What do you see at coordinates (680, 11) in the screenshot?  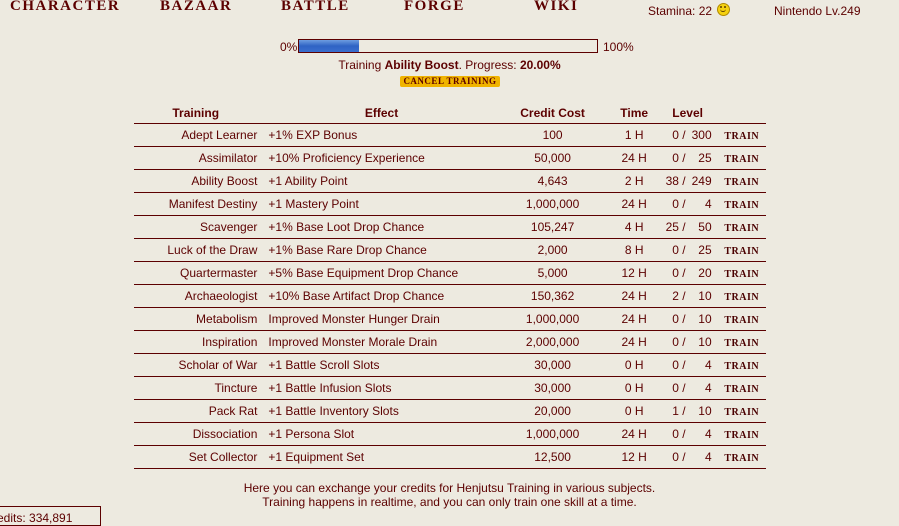 I see `stamina-label: Stamina: 22` at bounding box center [680, 11].